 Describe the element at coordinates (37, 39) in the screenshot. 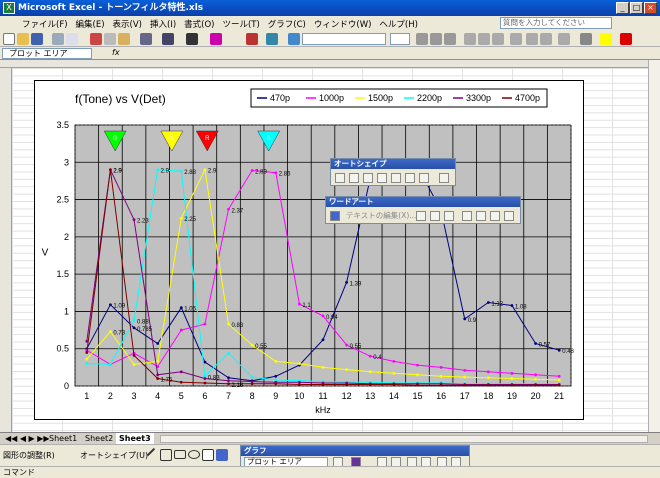

I see `save-icon` at that location.